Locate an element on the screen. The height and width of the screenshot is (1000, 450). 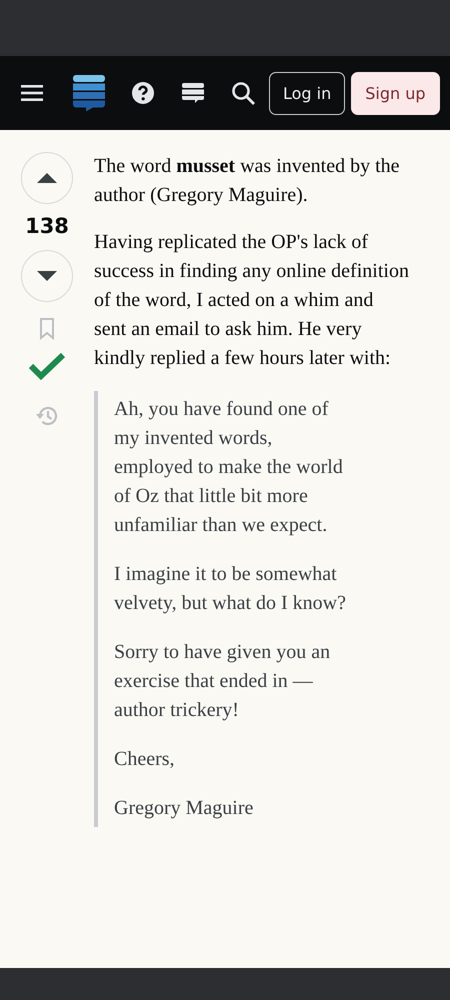
up-arrow-icon is located at coordinates (47, 178).